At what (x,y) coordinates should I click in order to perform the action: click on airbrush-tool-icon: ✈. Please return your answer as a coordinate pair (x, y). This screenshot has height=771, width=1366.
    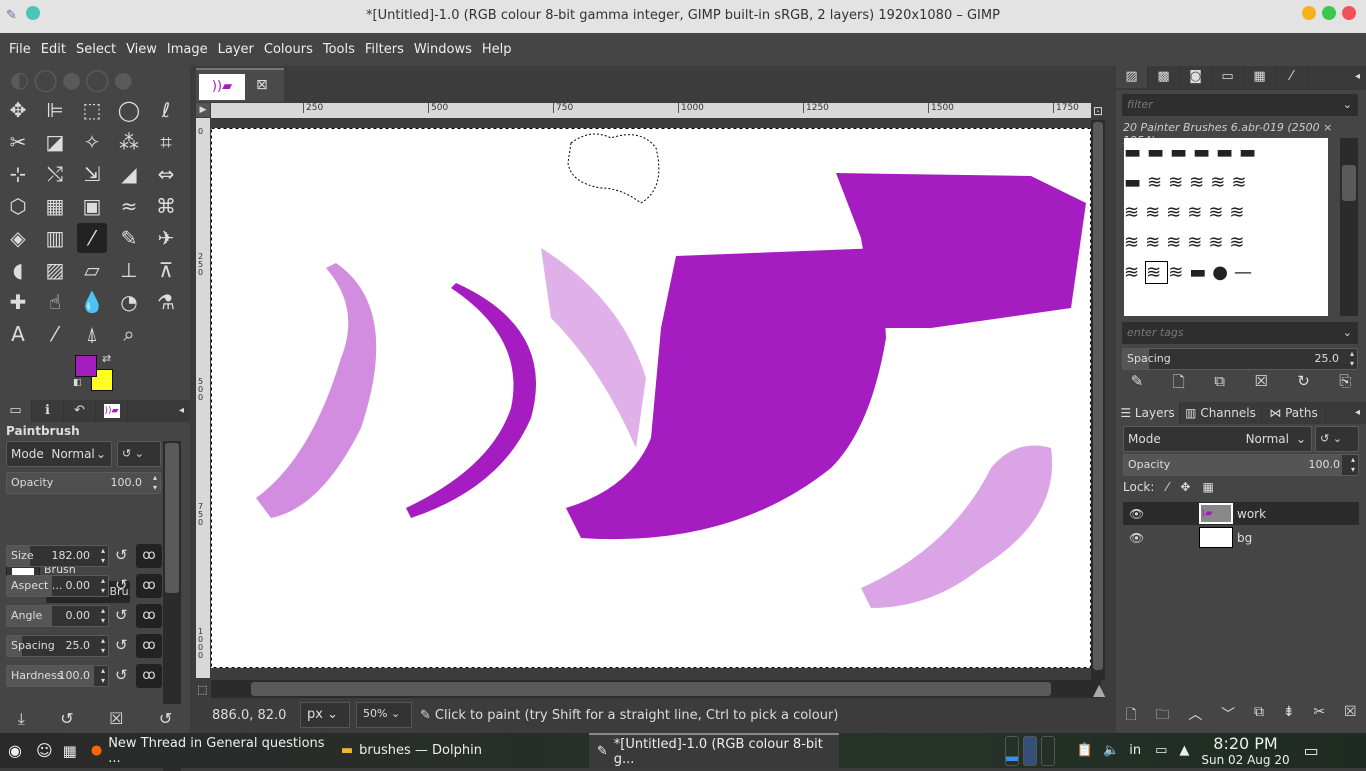
    Looking at the image, I should click on (166, 238).